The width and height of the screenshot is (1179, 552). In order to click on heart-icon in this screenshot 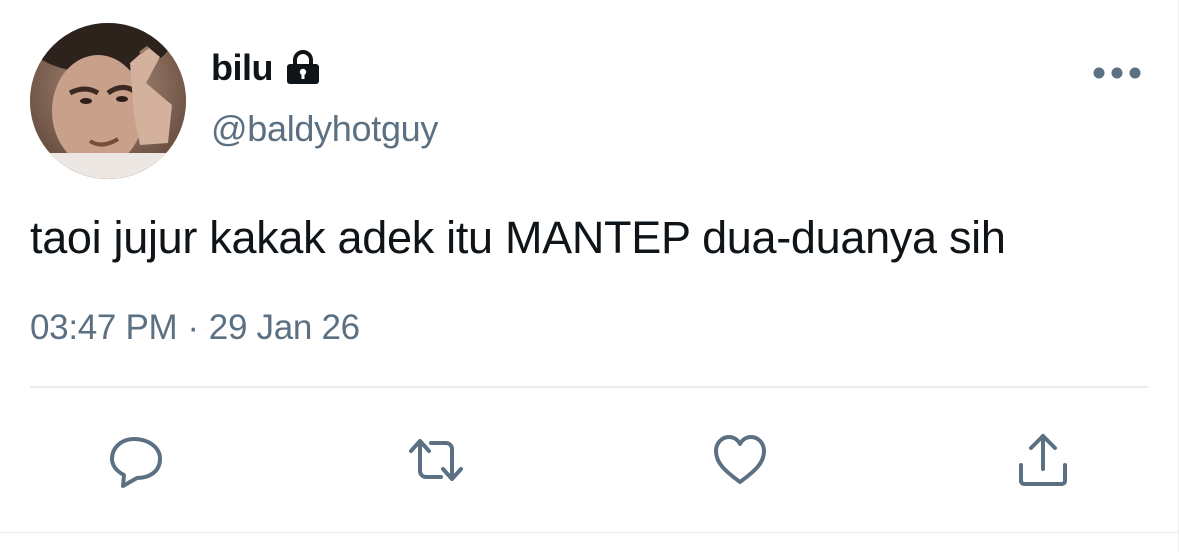, I will do `click(740, 459)`.